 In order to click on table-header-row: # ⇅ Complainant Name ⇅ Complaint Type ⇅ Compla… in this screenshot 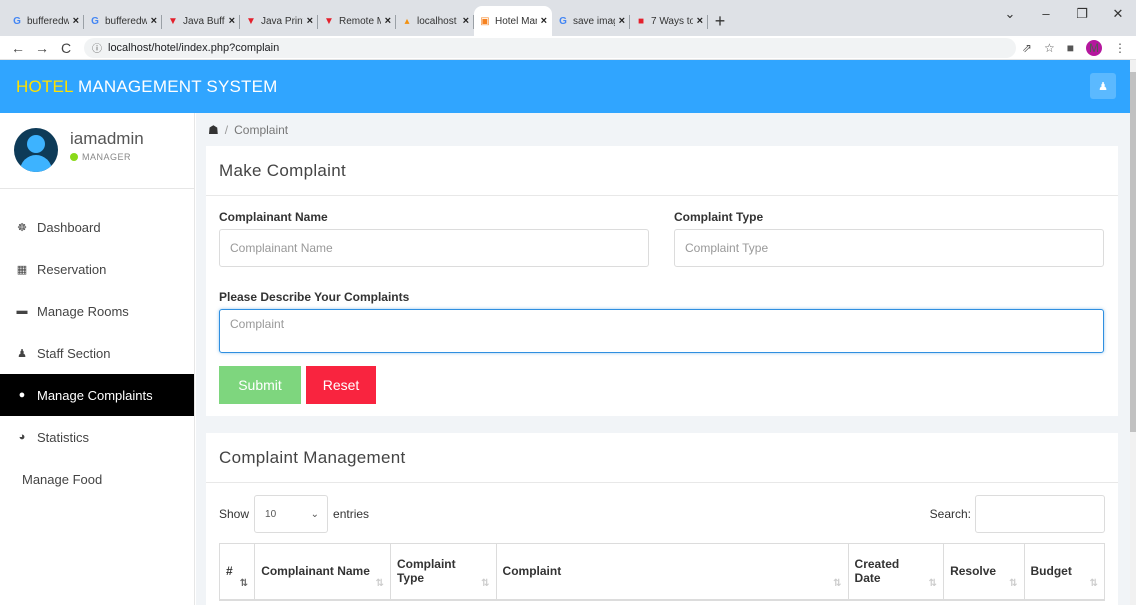, I will do `click(662, 572)`.